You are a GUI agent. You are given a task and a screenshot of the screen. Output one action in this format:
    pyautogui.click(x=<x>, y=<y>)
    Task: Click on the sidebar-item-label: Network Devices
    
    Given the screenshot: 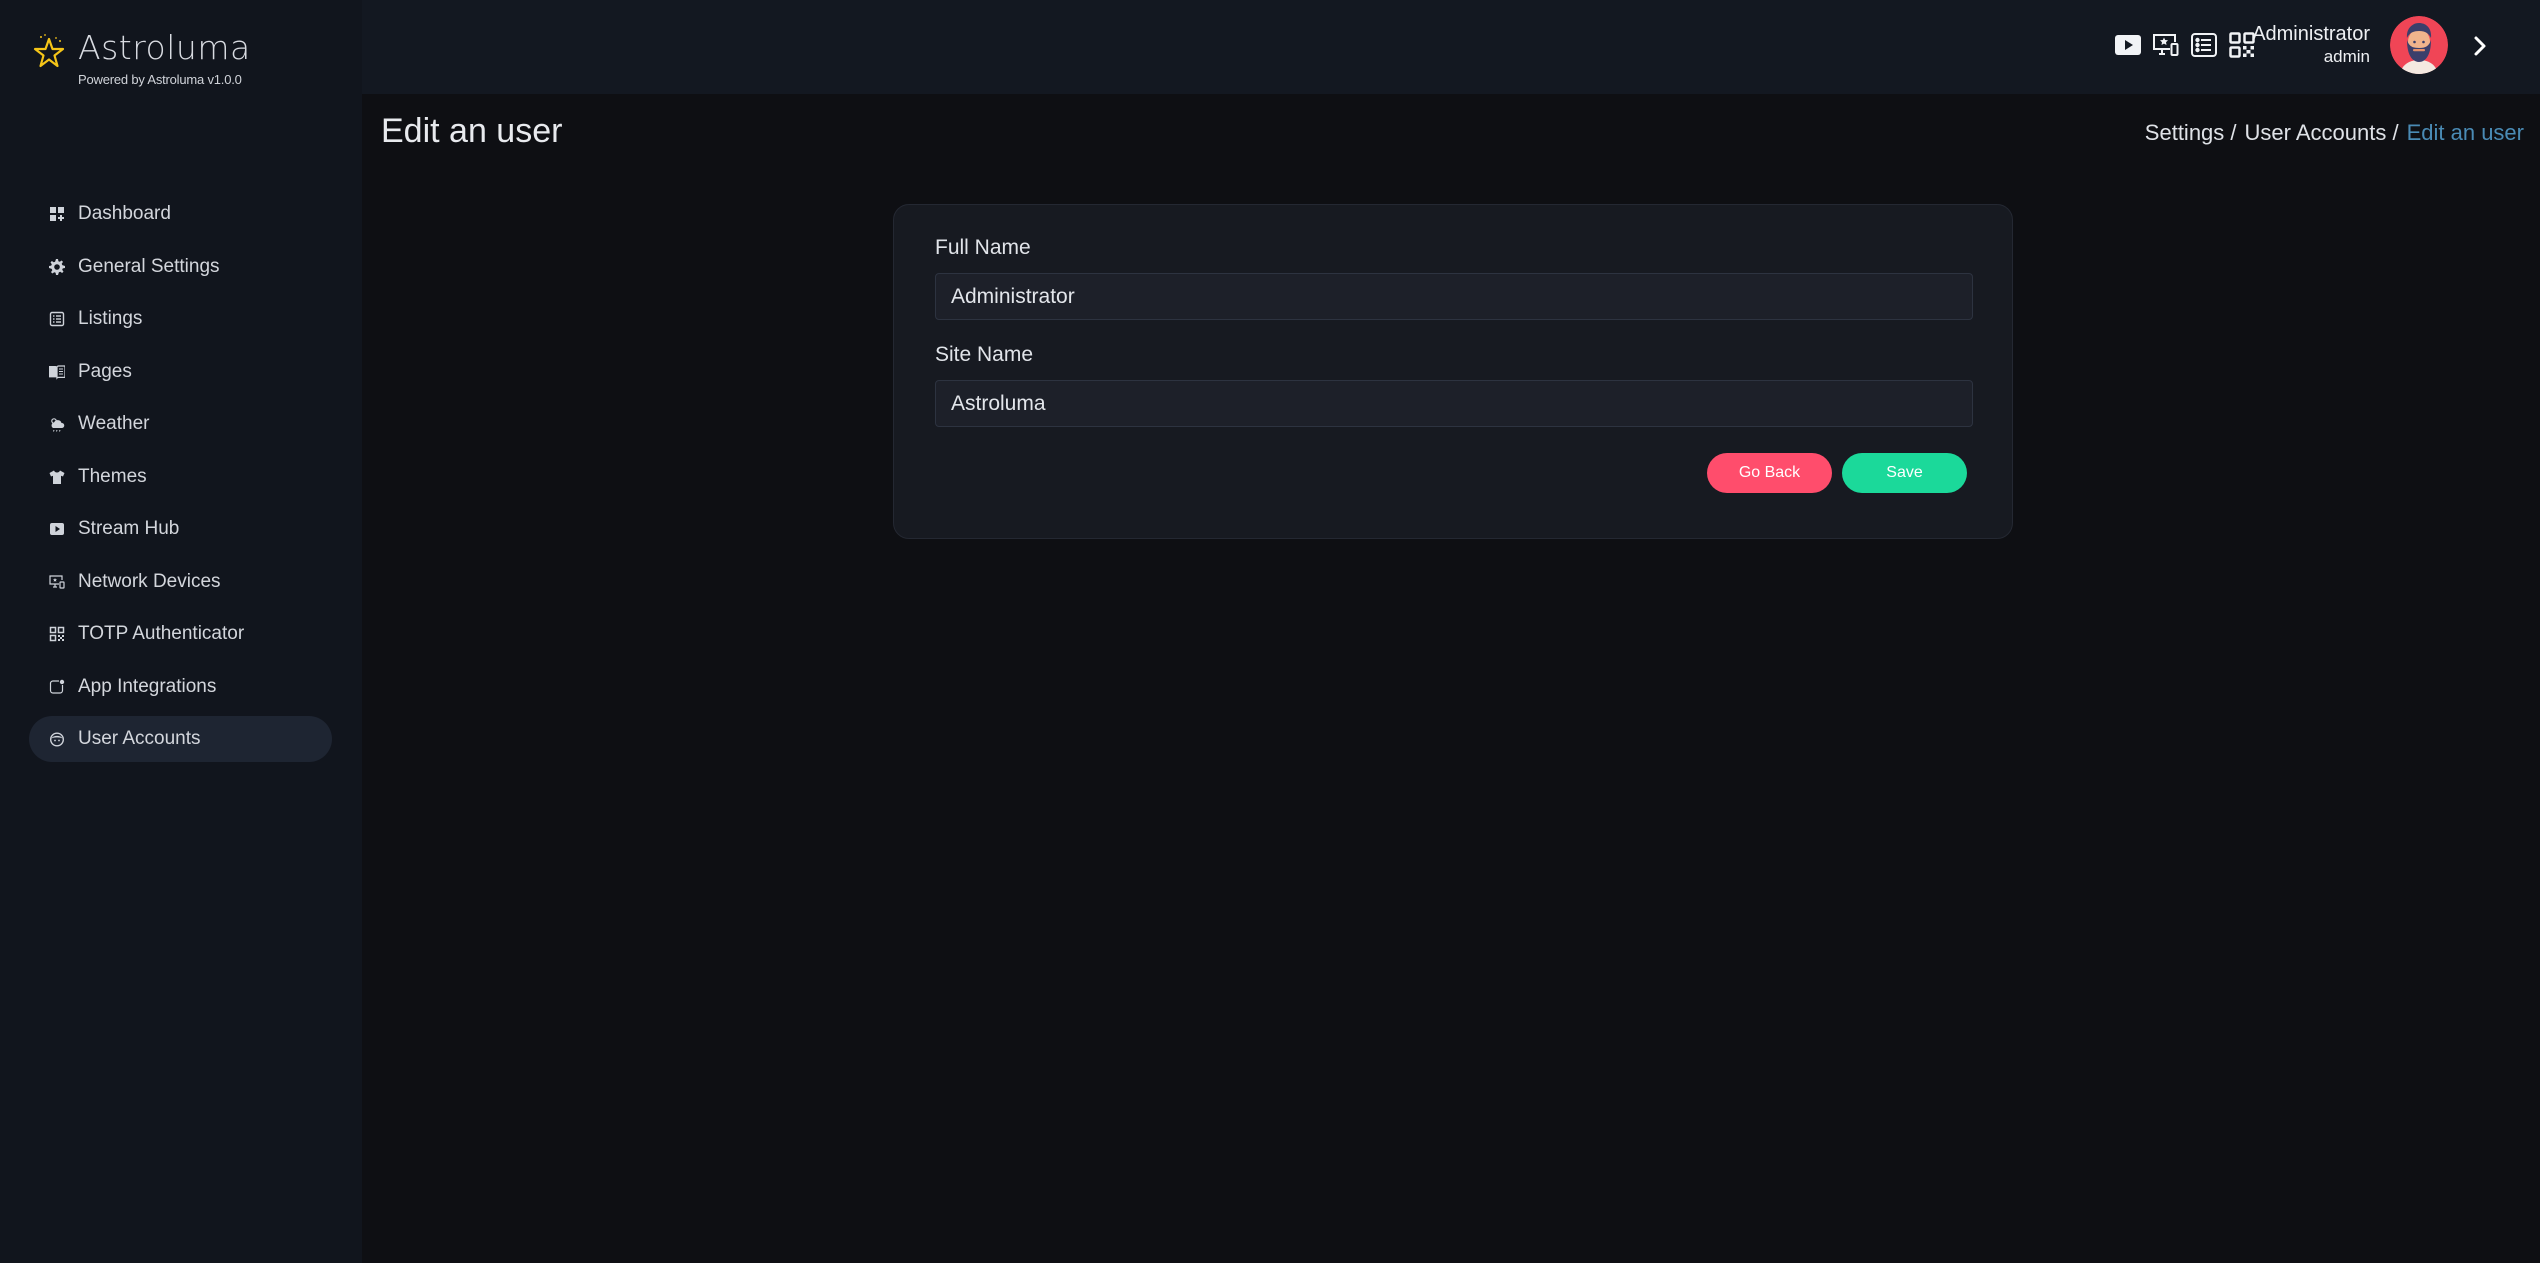 What is the action you would take?
    pyautogui.click(x=149, y=581)
    